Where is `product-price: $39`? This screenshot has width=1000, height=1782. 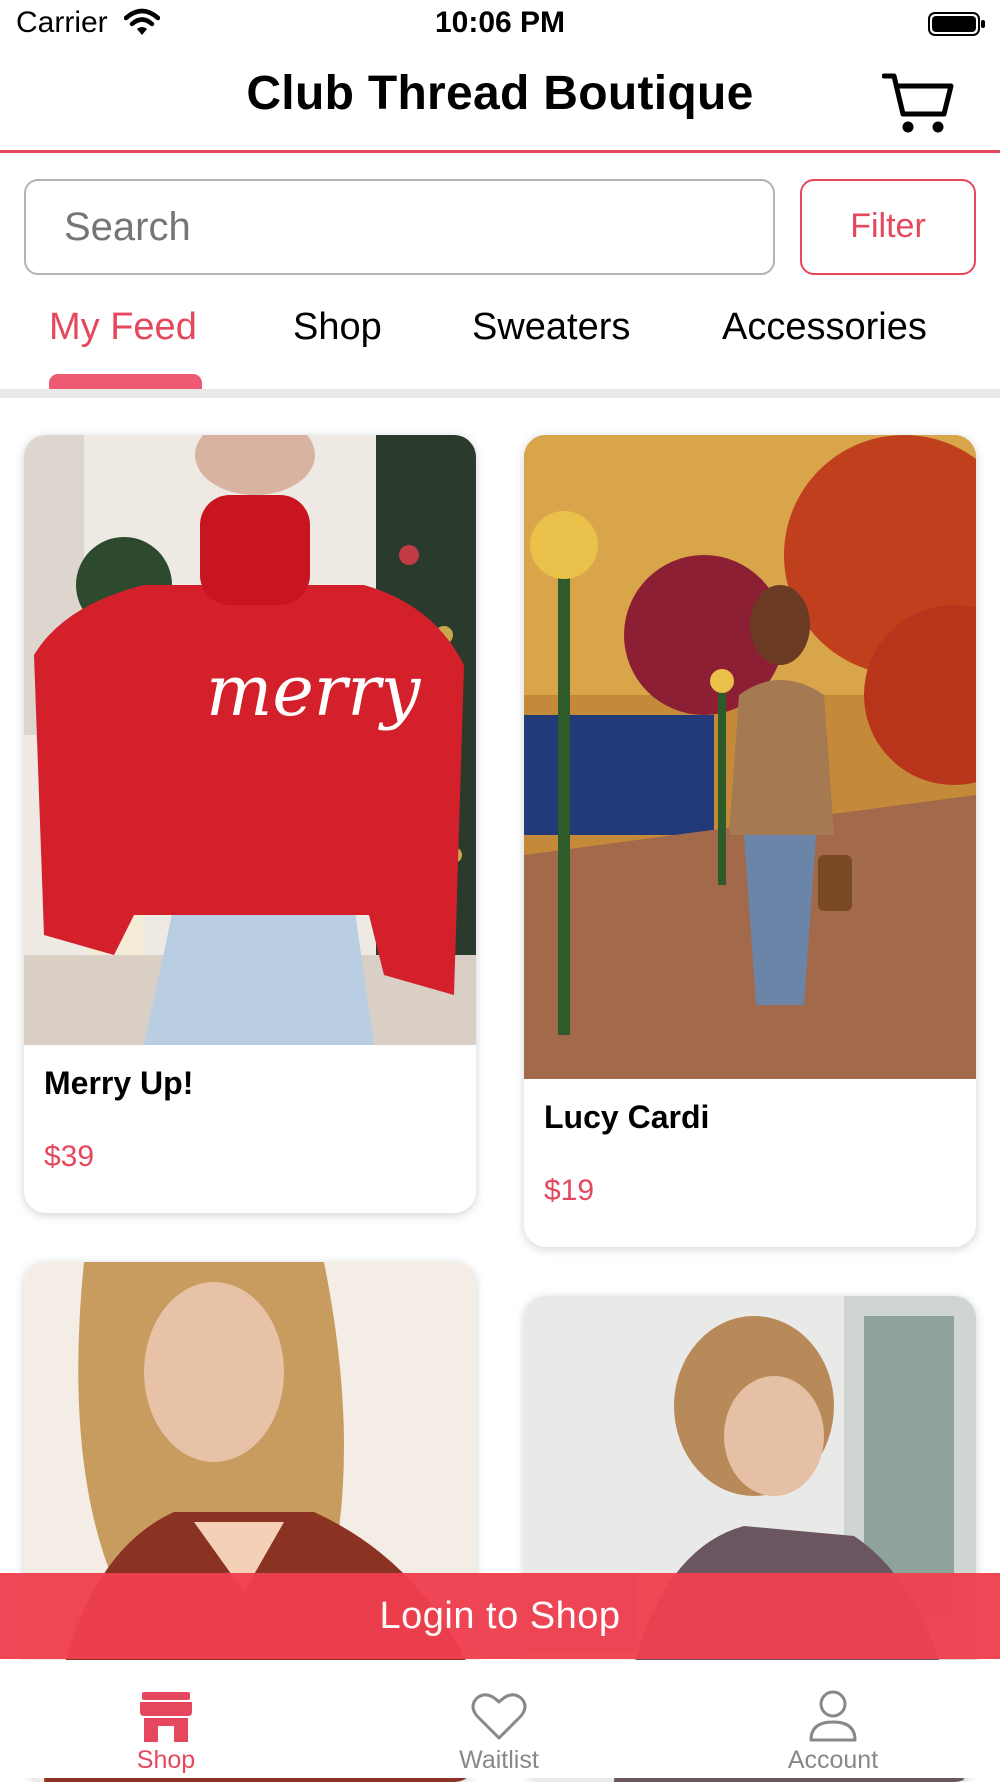 product-price: $39 is located at coordinates (69, 1156).